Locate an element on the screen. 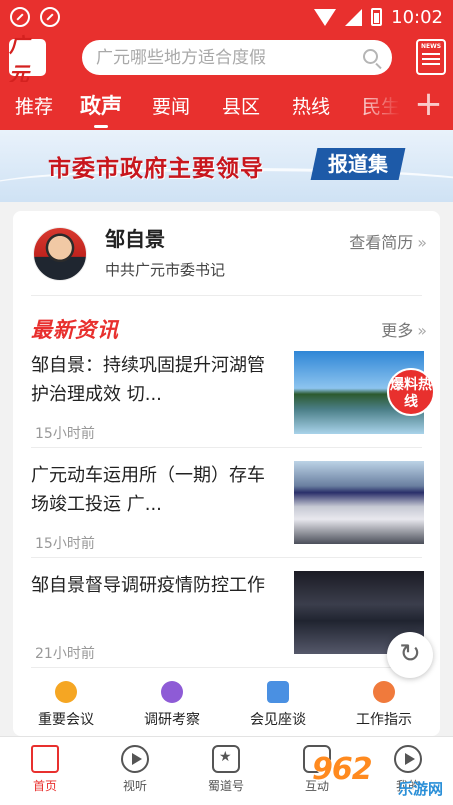 The image size is (453, 805). nav-shudao: 蜀道号 is located at coordinates (226, 769).